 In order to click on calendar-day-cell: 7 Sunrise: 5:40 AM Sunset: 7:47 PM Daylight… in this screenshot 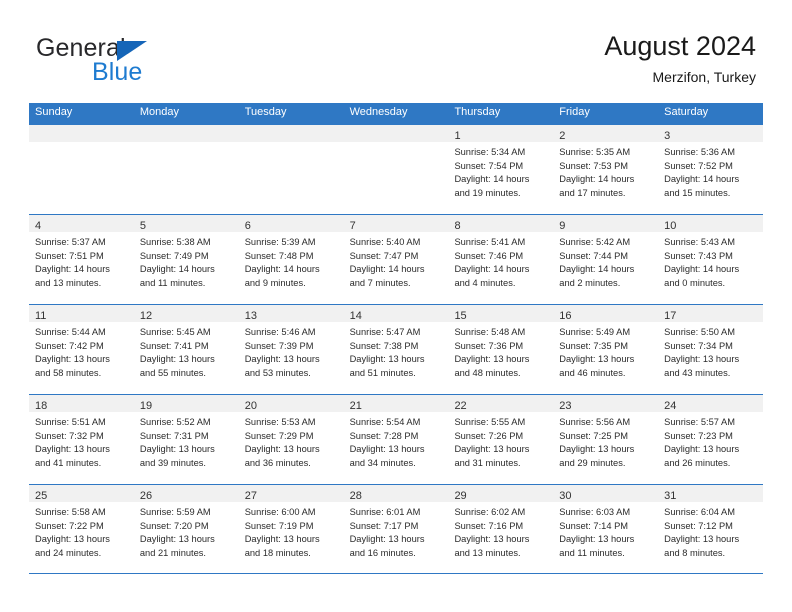, I will do `click(396, 259)`.